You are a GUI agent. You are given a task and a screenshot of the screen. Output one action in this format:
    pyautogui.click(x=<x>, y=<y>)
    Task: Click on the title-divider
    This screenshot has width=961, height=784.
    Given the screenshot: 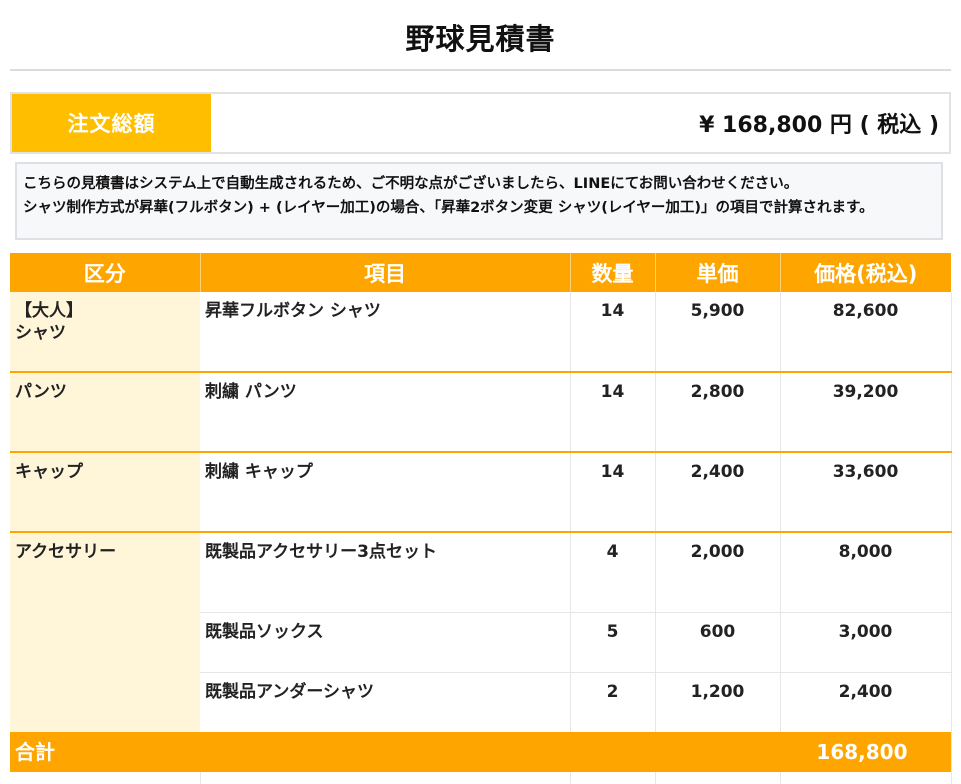 What is the action you would take?
    pyautogui.click(x=480, y=70)
    